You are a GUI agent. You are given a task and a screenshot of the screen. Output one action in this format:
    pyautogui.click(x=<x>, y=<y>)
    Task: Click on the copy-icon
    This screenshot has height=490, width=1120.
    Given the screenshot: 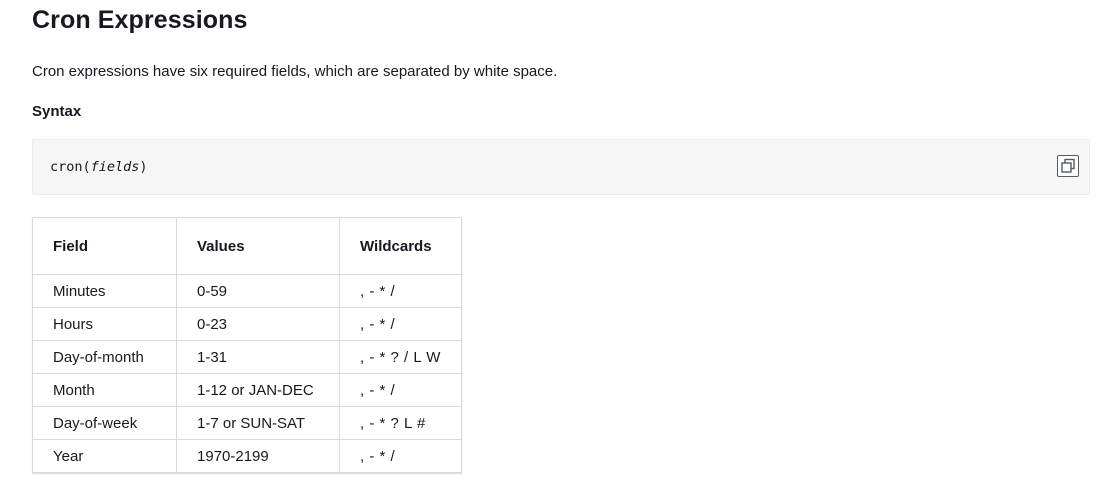 What is the action you would take?
    pyautogui.click(x=1068, y=165)
    